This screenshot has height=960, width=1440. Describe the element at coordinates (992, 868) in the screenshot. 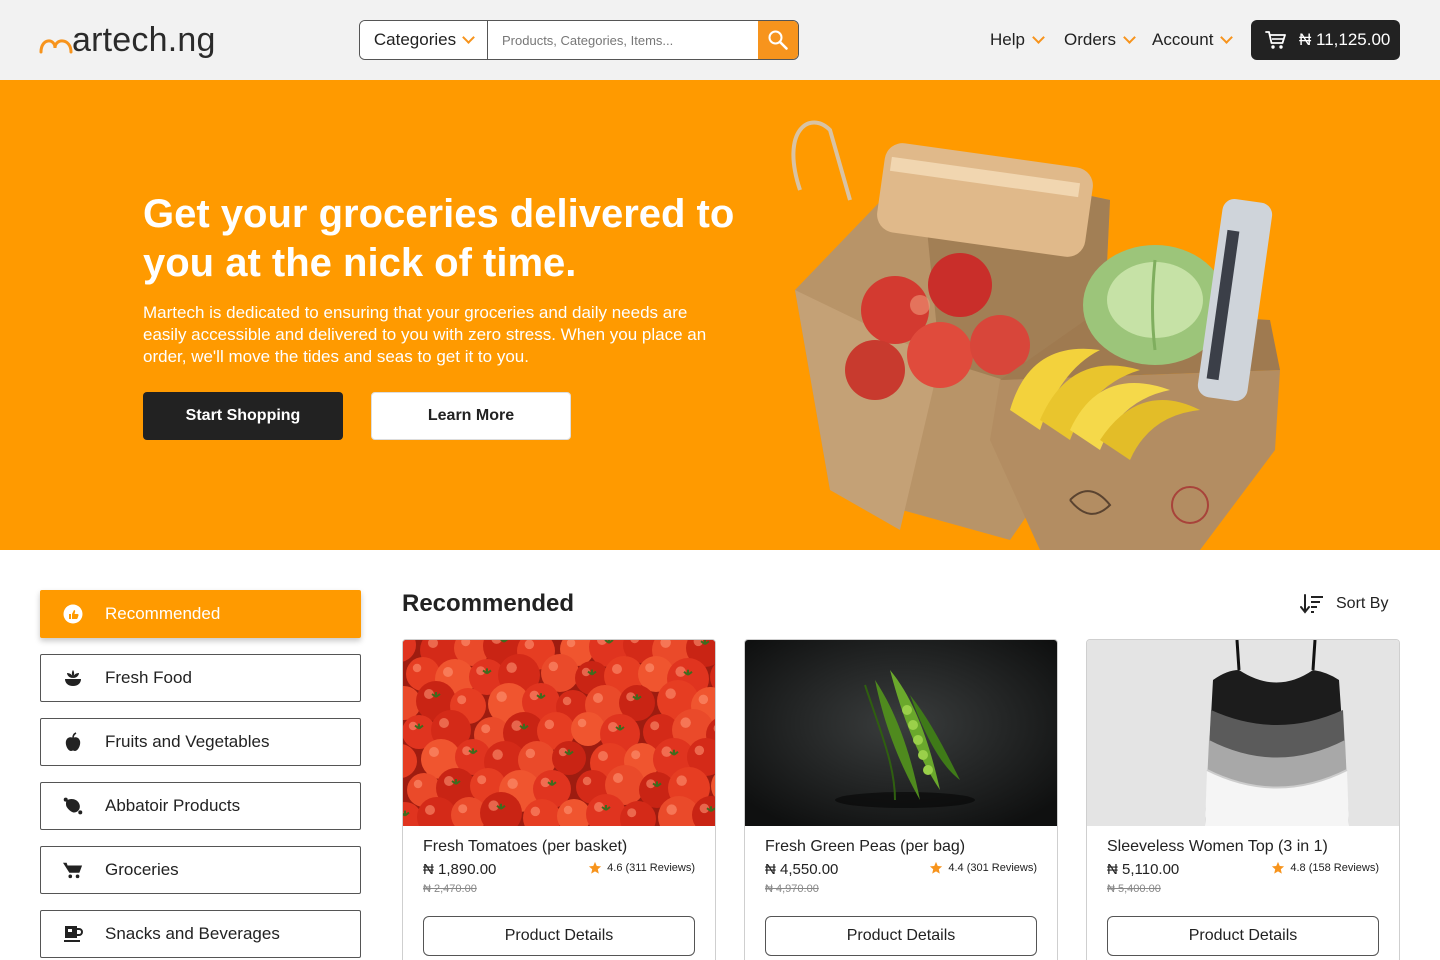

I see `product-rating-text: 4.4 (301 Reviews)` at that location.